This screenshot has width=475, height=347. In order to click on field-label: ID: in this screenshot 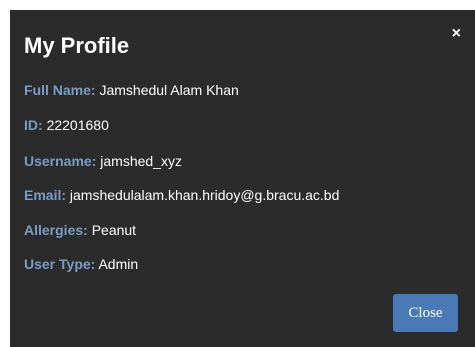, I will do `click(33, 125)`.